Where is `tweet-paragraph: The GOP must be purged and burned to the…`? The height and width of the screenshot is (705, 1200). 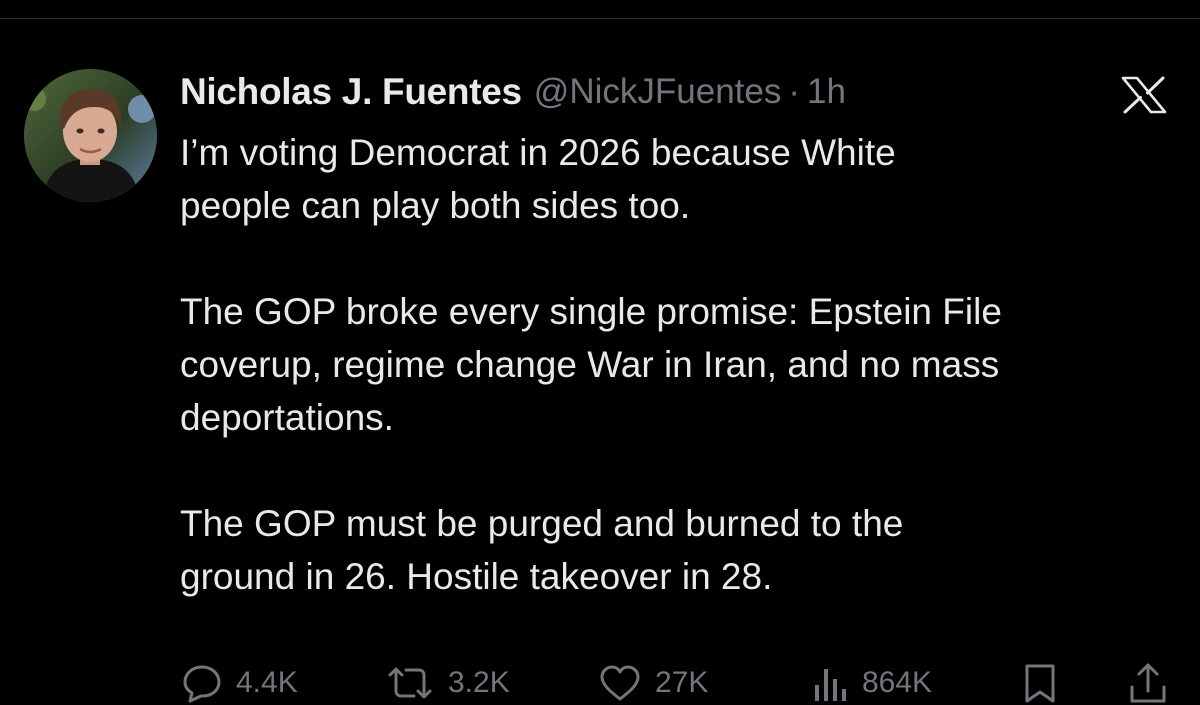 tweet-paragraph: The GOP must be purged and burned to the… is located at coordinates (542, 550).